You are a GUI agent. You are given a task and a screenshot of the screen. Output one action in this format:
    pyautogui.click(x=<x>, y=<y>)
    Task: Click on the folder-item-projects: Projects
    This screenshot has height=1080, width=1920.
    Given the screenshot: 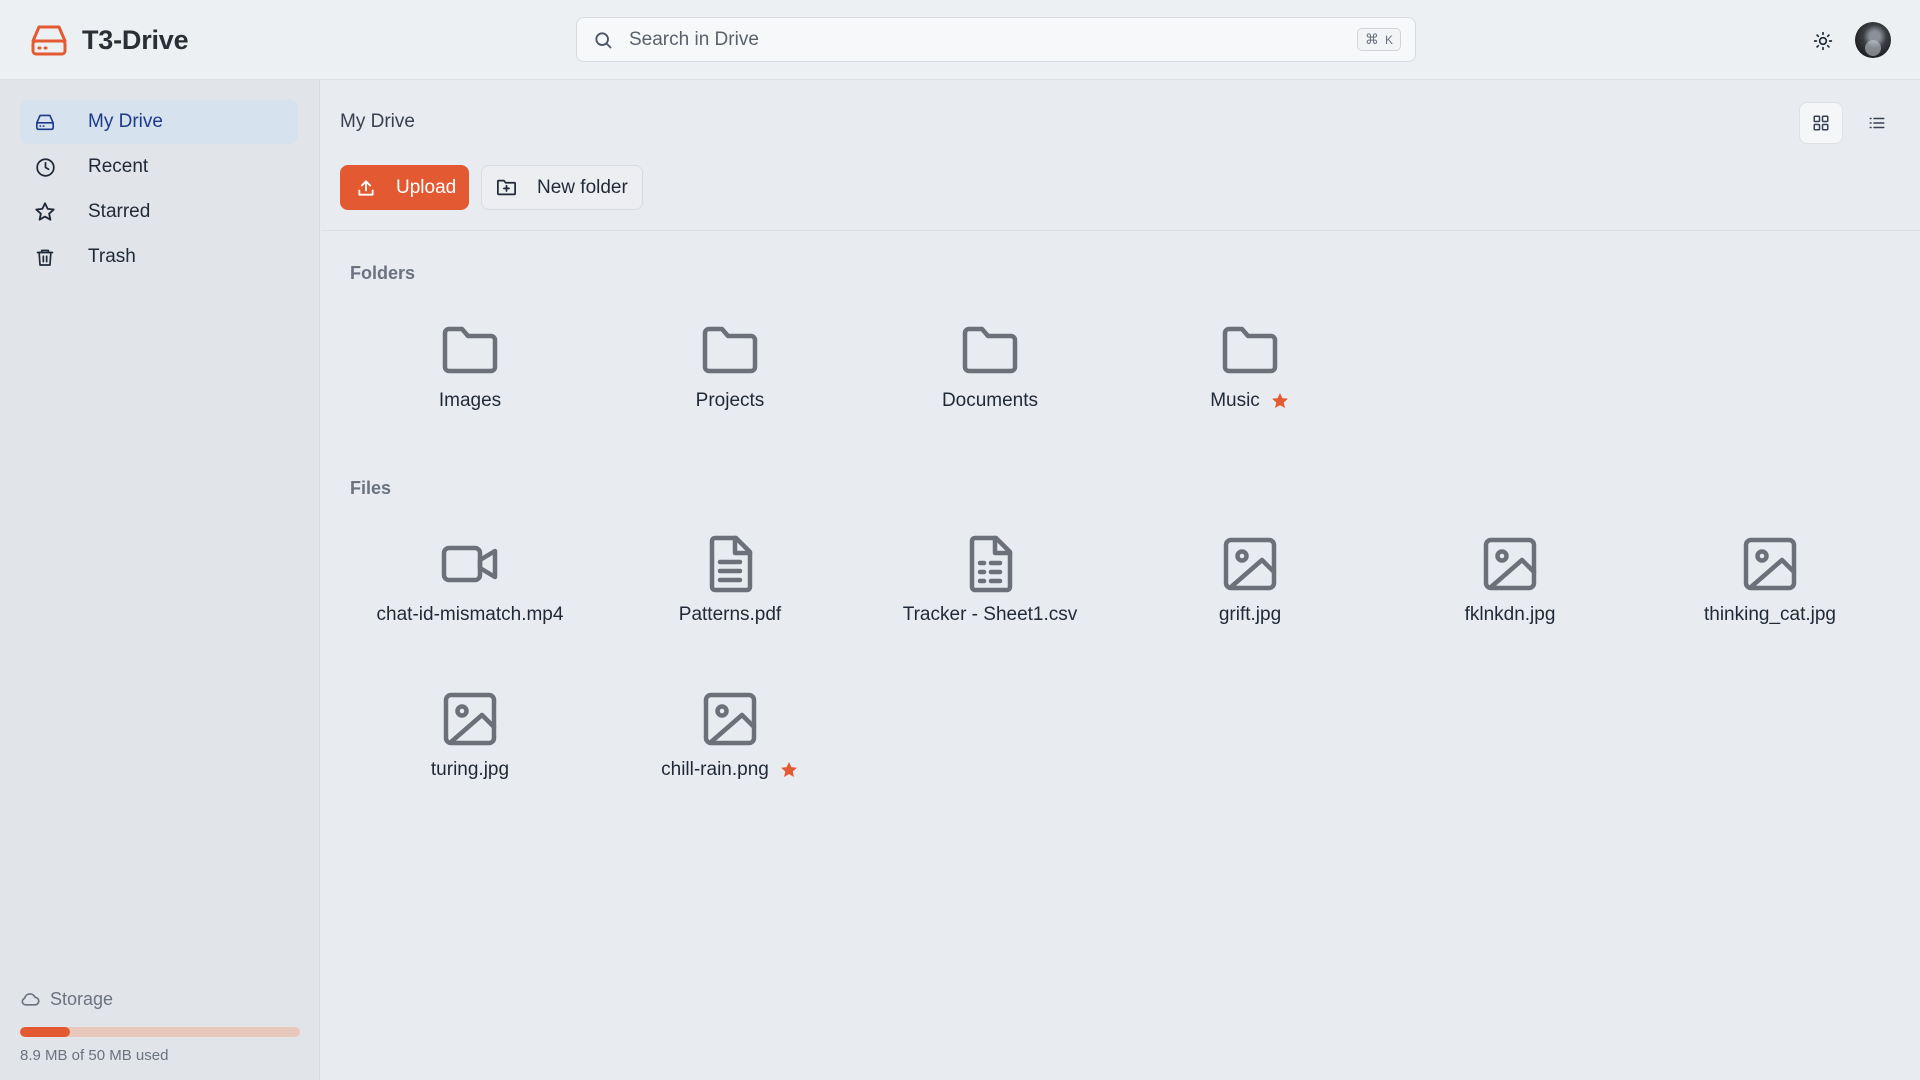 What is the action you would take?
    pyautogui.click(x=730, y=380)
    